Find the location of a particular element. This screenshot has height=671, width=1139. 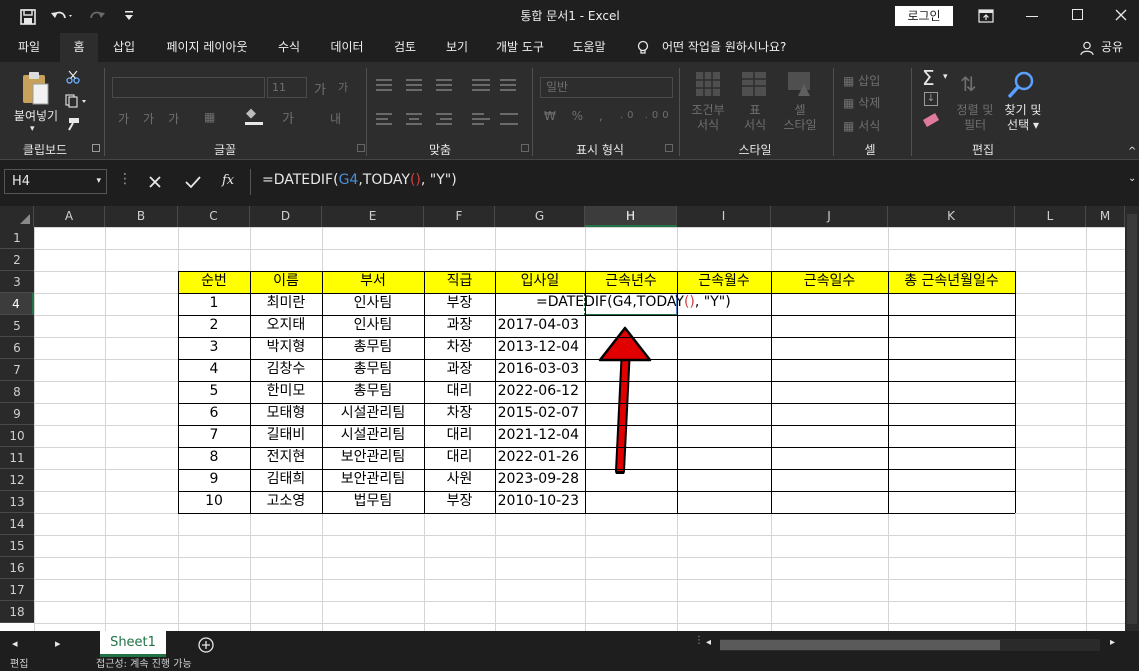

maximize-icon is located at coordinates (1077, 14).